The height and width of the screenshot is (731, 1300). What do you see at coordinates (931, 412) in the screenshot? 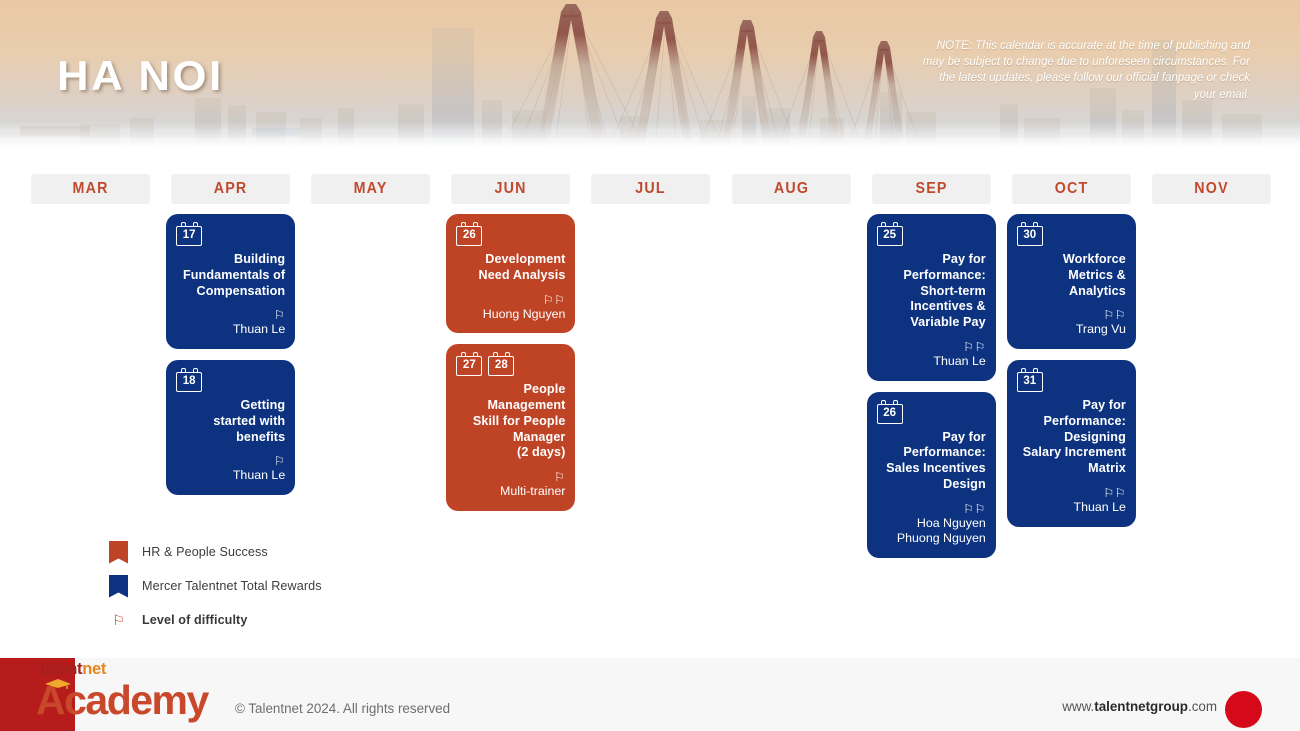
I see `course-date-badges: 26` at bounding box center [931, 412].